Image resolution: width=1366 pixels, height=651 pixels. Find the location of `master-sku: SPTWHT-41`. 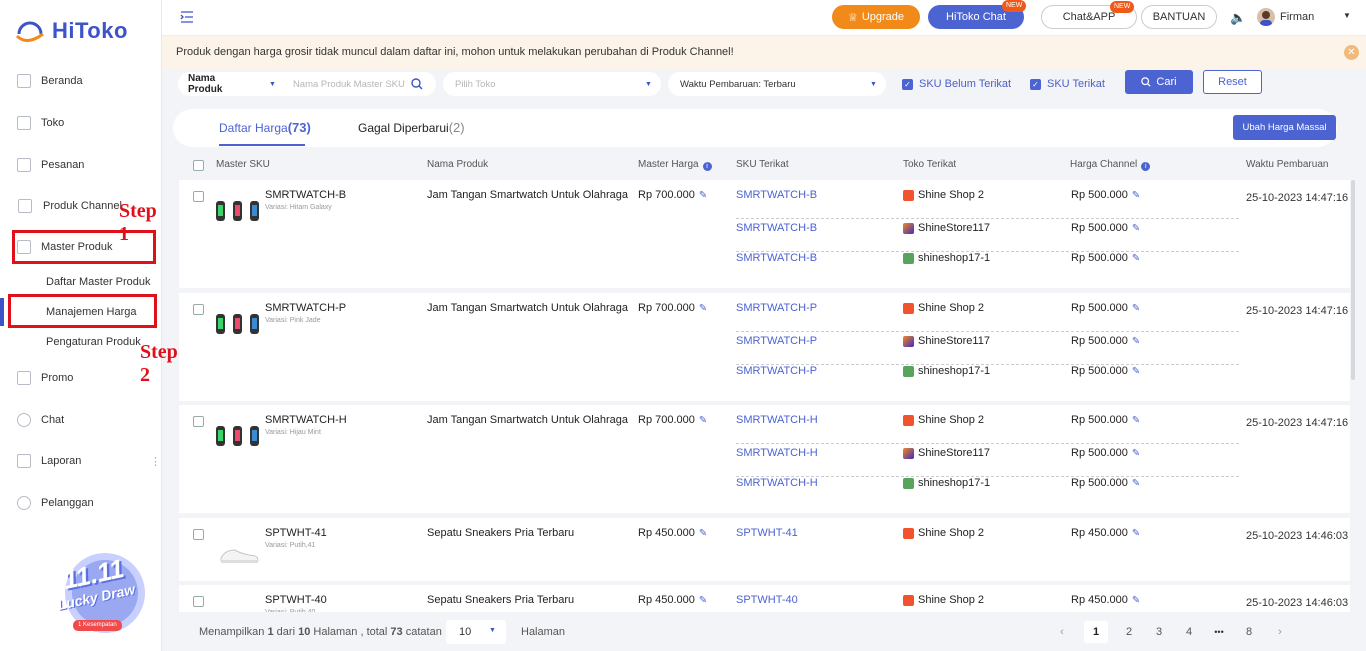

master-sku: SPTWHT-41 is located at coordinates (296, 533).